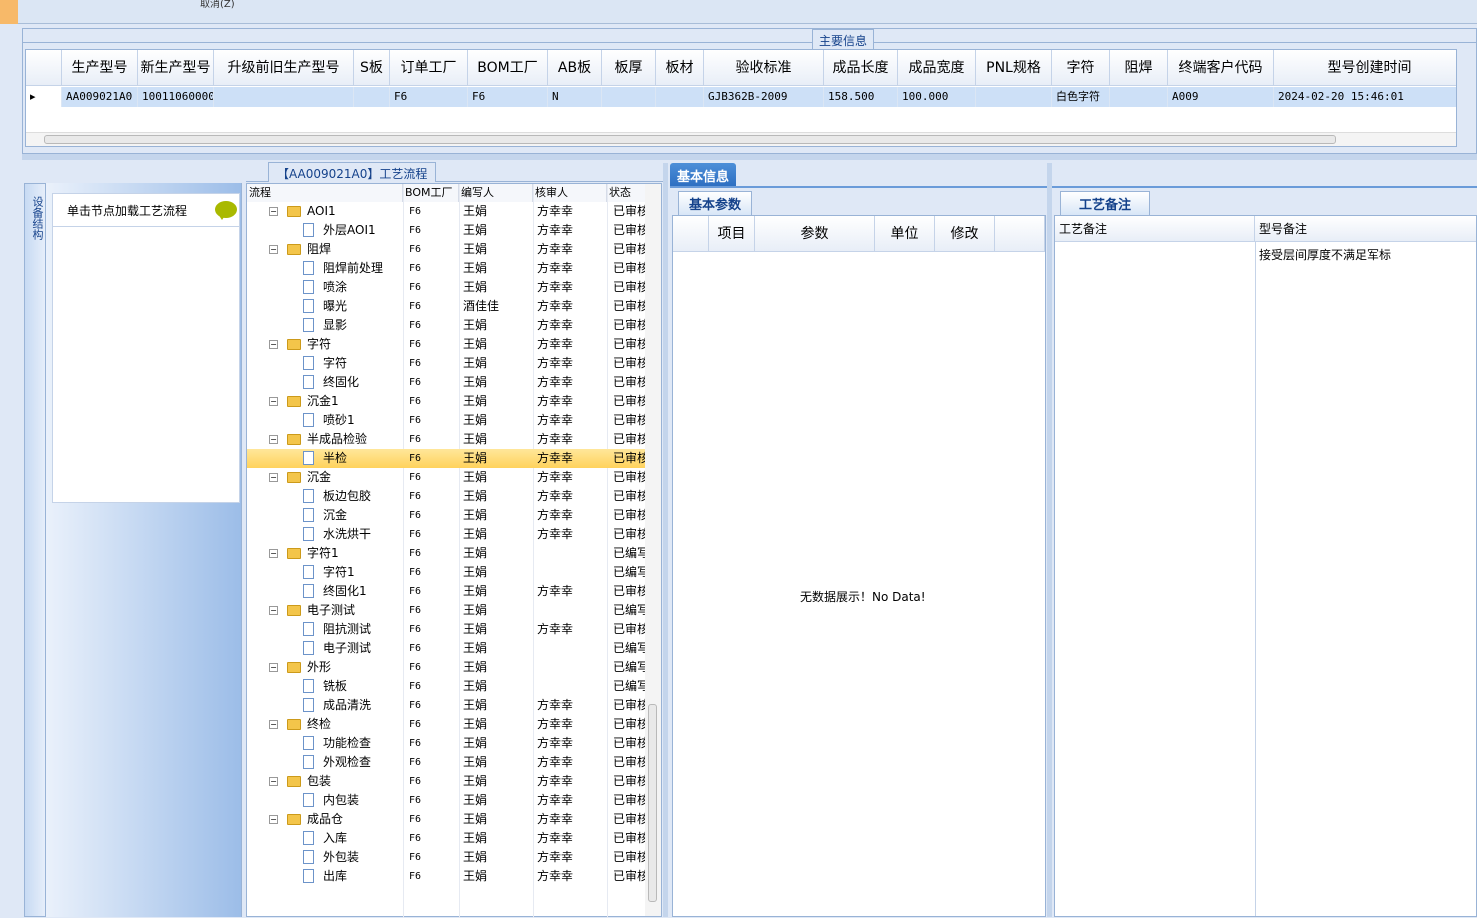  I want to click on column-header: 新生产型号, so click(176, 68).